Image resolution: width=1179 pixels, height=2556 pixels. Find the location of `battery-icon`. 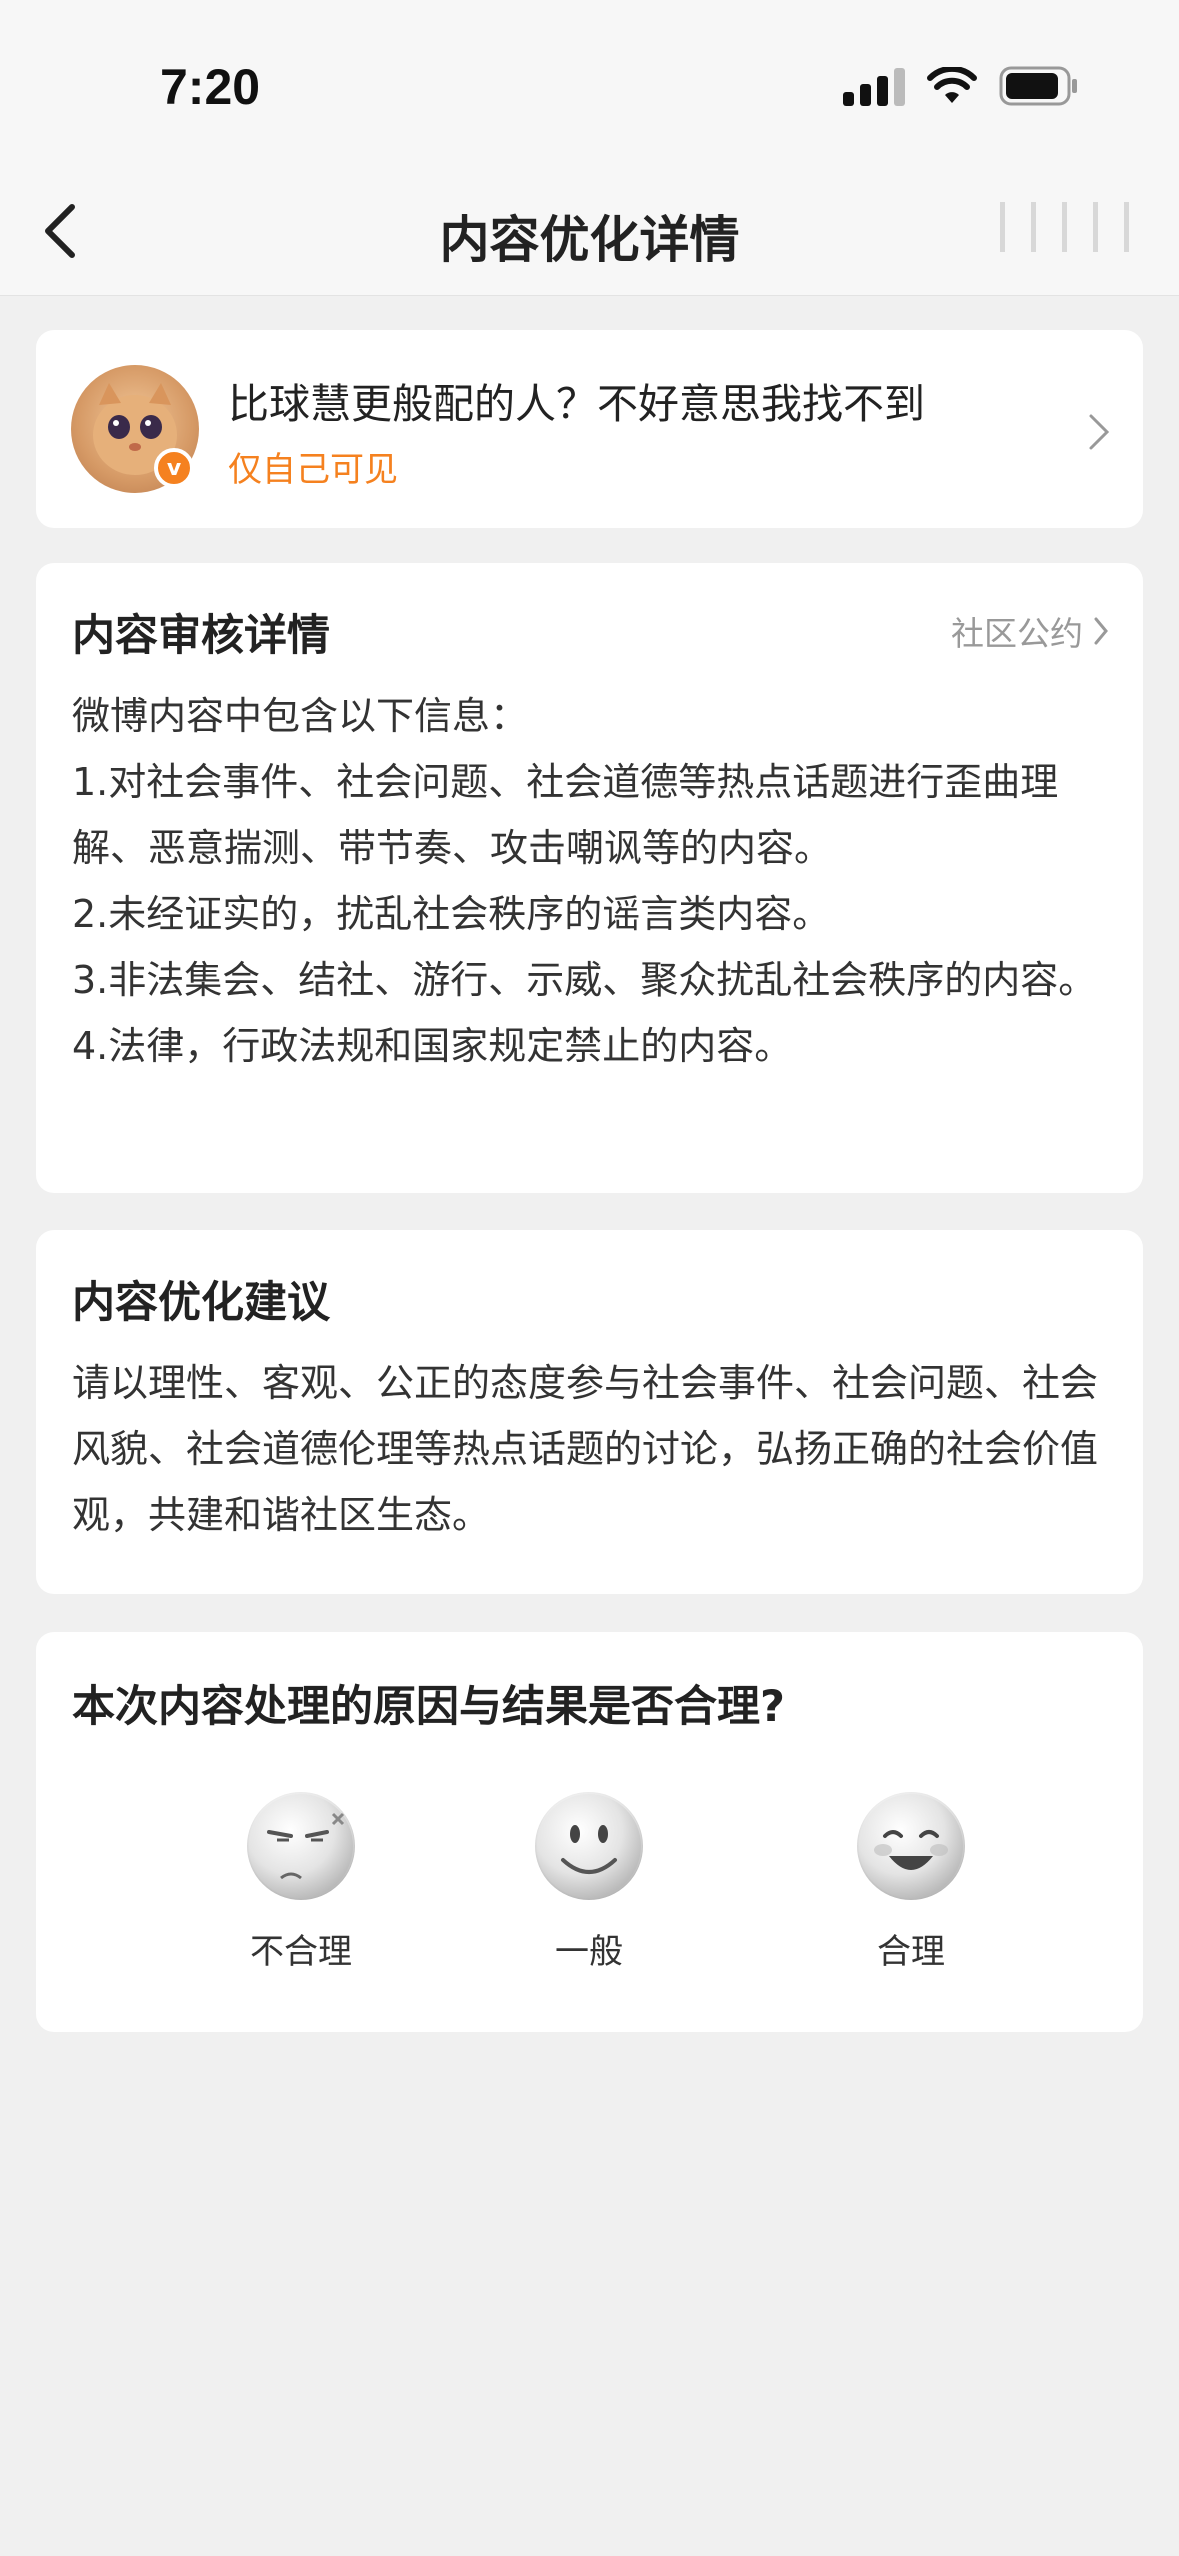

battery-icon is located at coordinates (1038, 86).